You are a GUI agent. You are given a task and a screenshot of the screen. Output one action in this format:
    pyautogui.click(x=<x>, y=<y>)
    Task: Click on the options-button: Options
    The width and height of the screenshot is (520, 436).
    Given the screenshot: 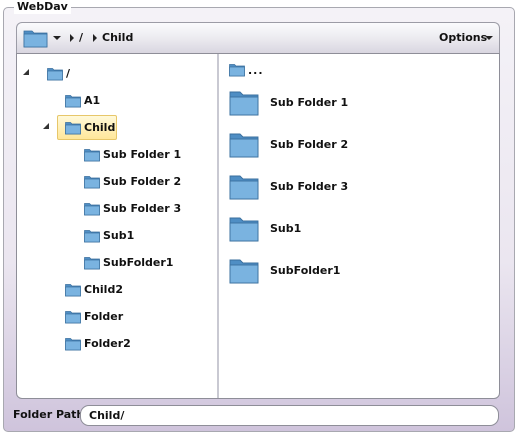 What is the action you would take?
    pyautogui.click(x=463, y=37)
    